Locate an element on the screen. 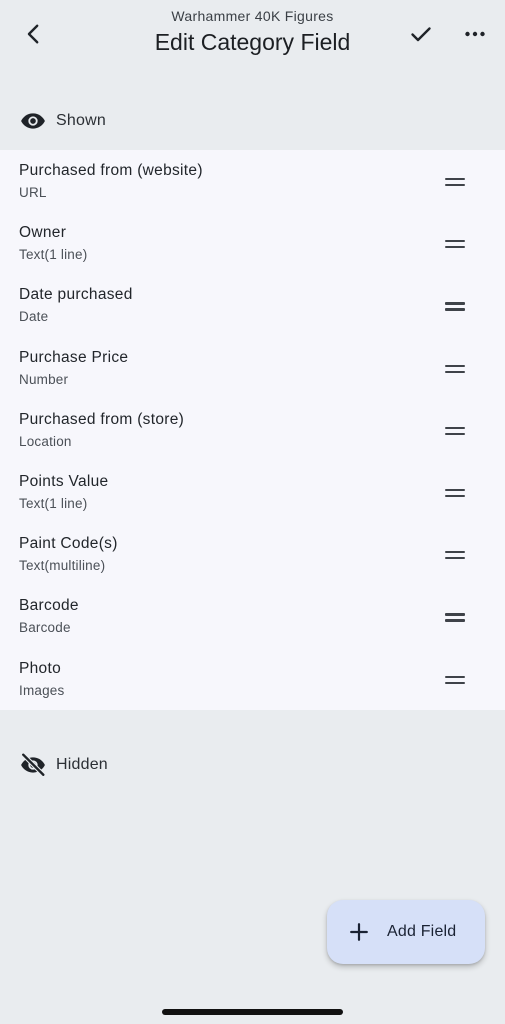 The width and height of the screenshot is (505, 1024). confirm-button is located at coordinates (421, 34).